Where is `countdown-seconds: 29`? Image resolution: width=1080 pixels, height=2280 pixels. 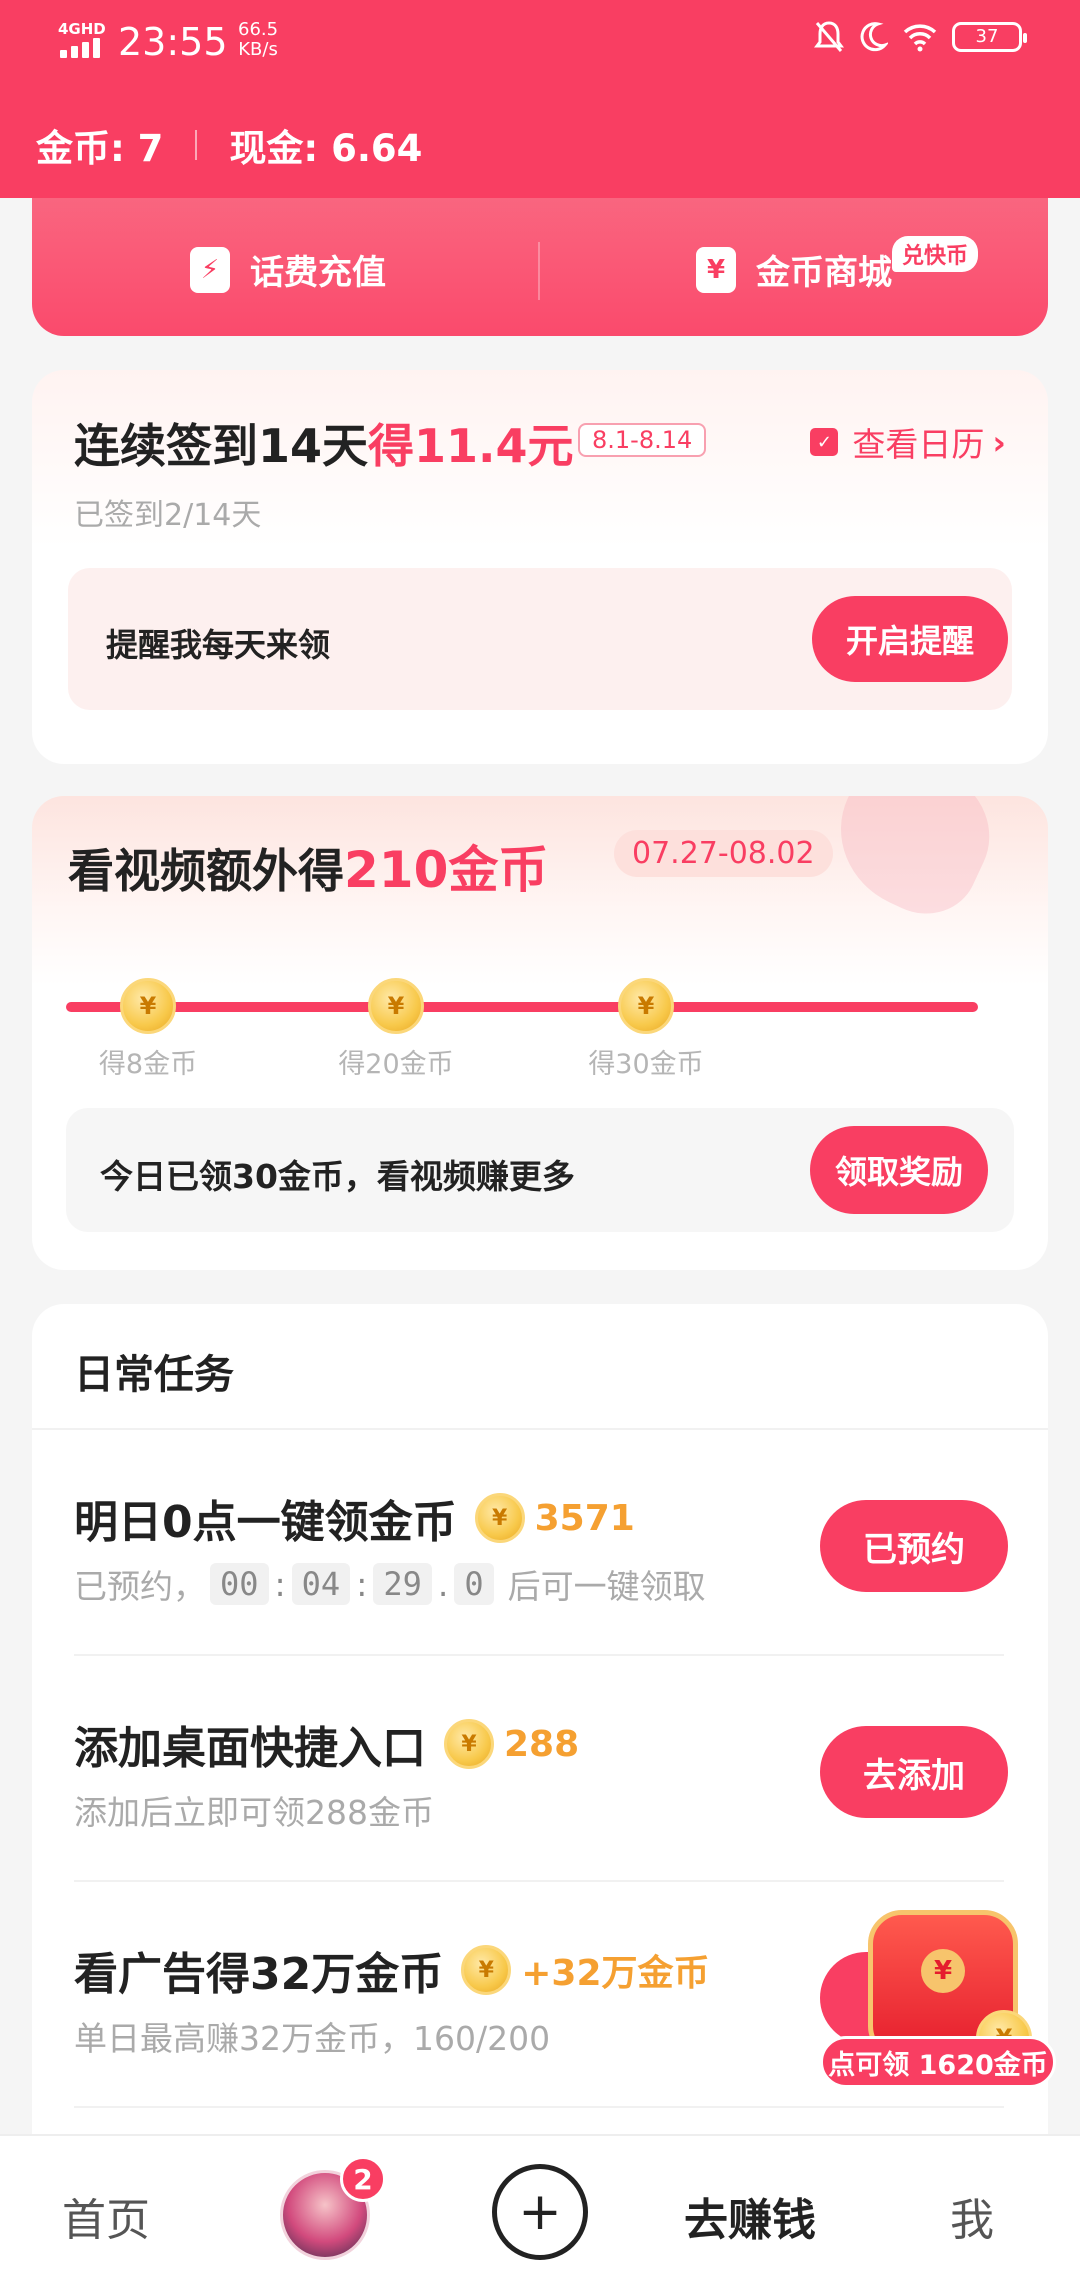 countdown-seconds: 29 is located at coordinates (402, 1584).